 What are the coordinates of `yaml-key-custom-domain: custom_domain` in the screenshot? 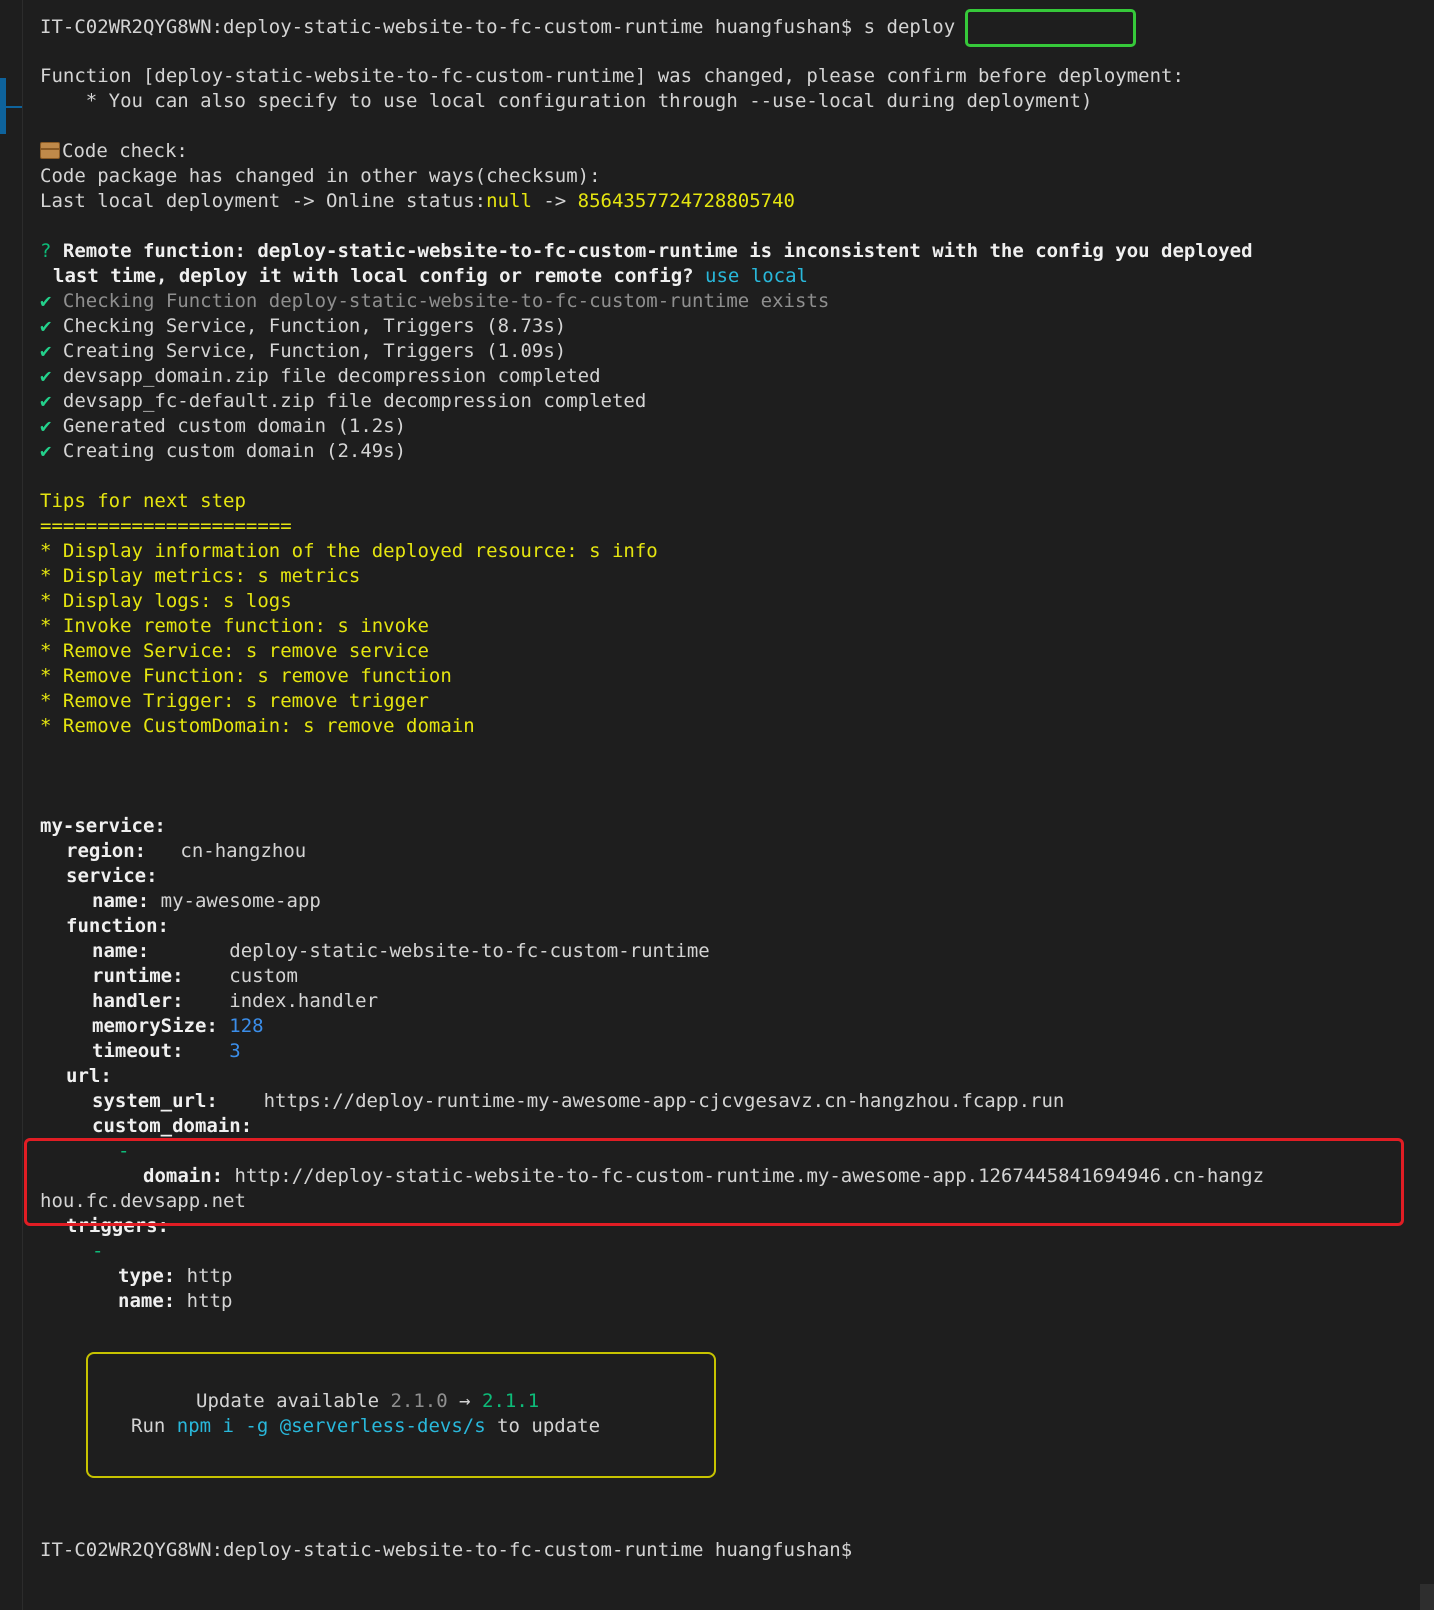 It's located at (166, 1126).